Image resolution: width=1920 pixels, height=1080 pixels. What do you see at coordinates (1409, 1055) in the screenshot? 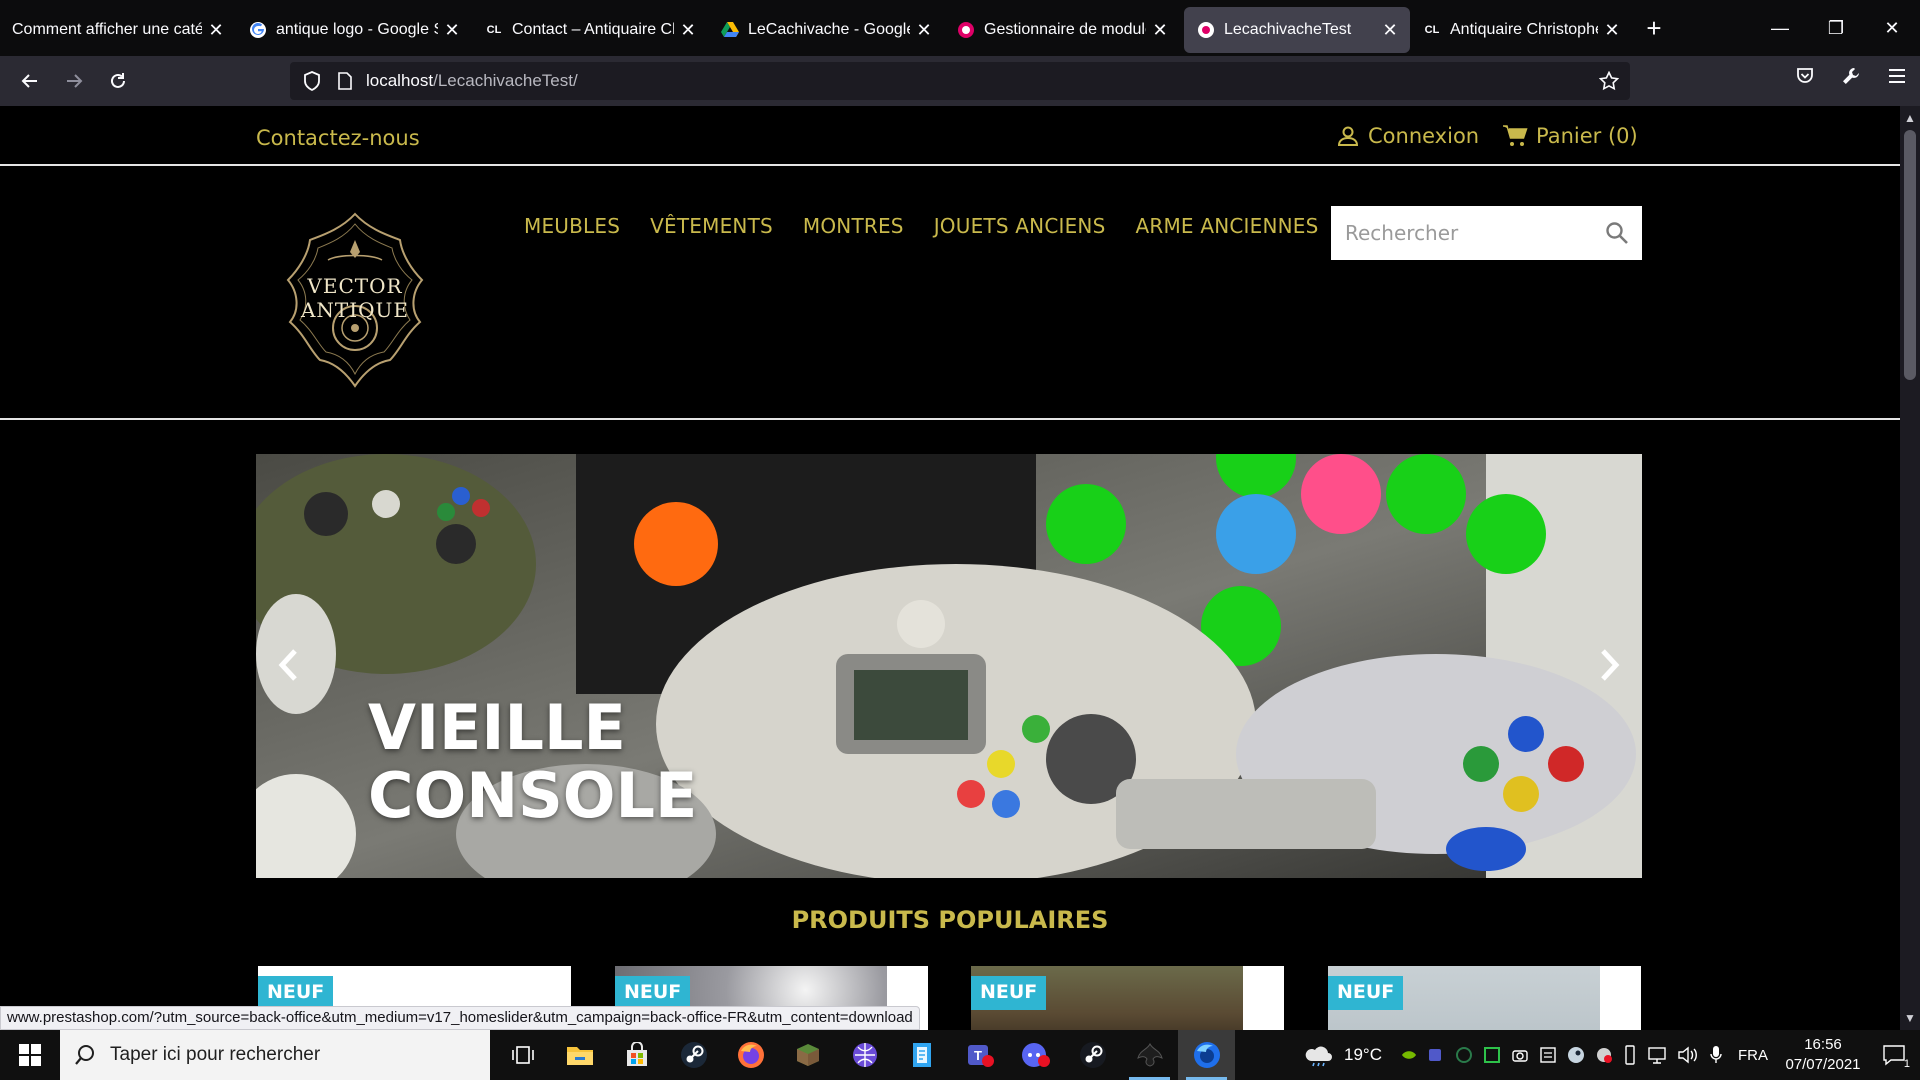
I see `nvidia-icon` at bounding box center [1409, 1055].